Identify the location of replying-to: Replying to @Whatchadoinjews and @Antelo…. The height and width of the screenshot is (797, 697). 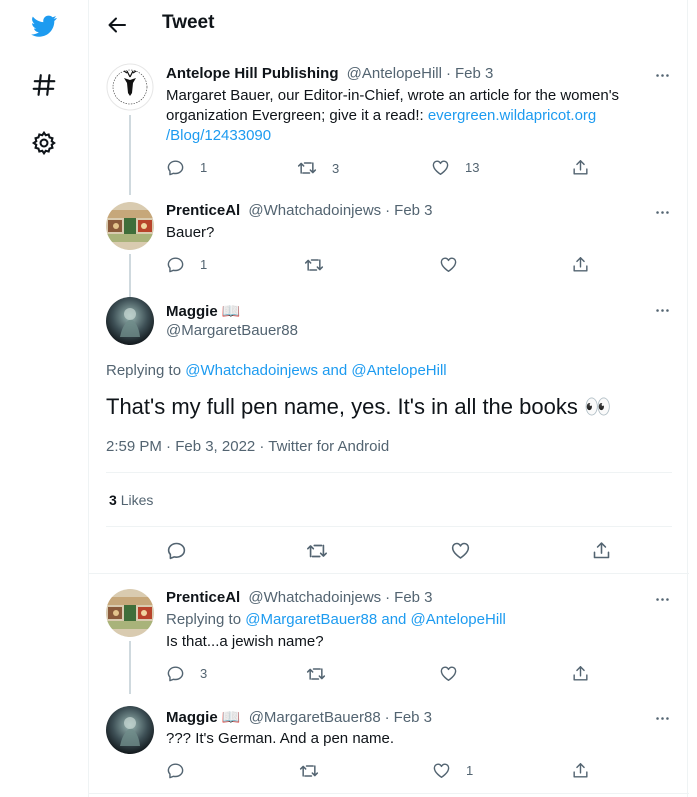
(276, 370).